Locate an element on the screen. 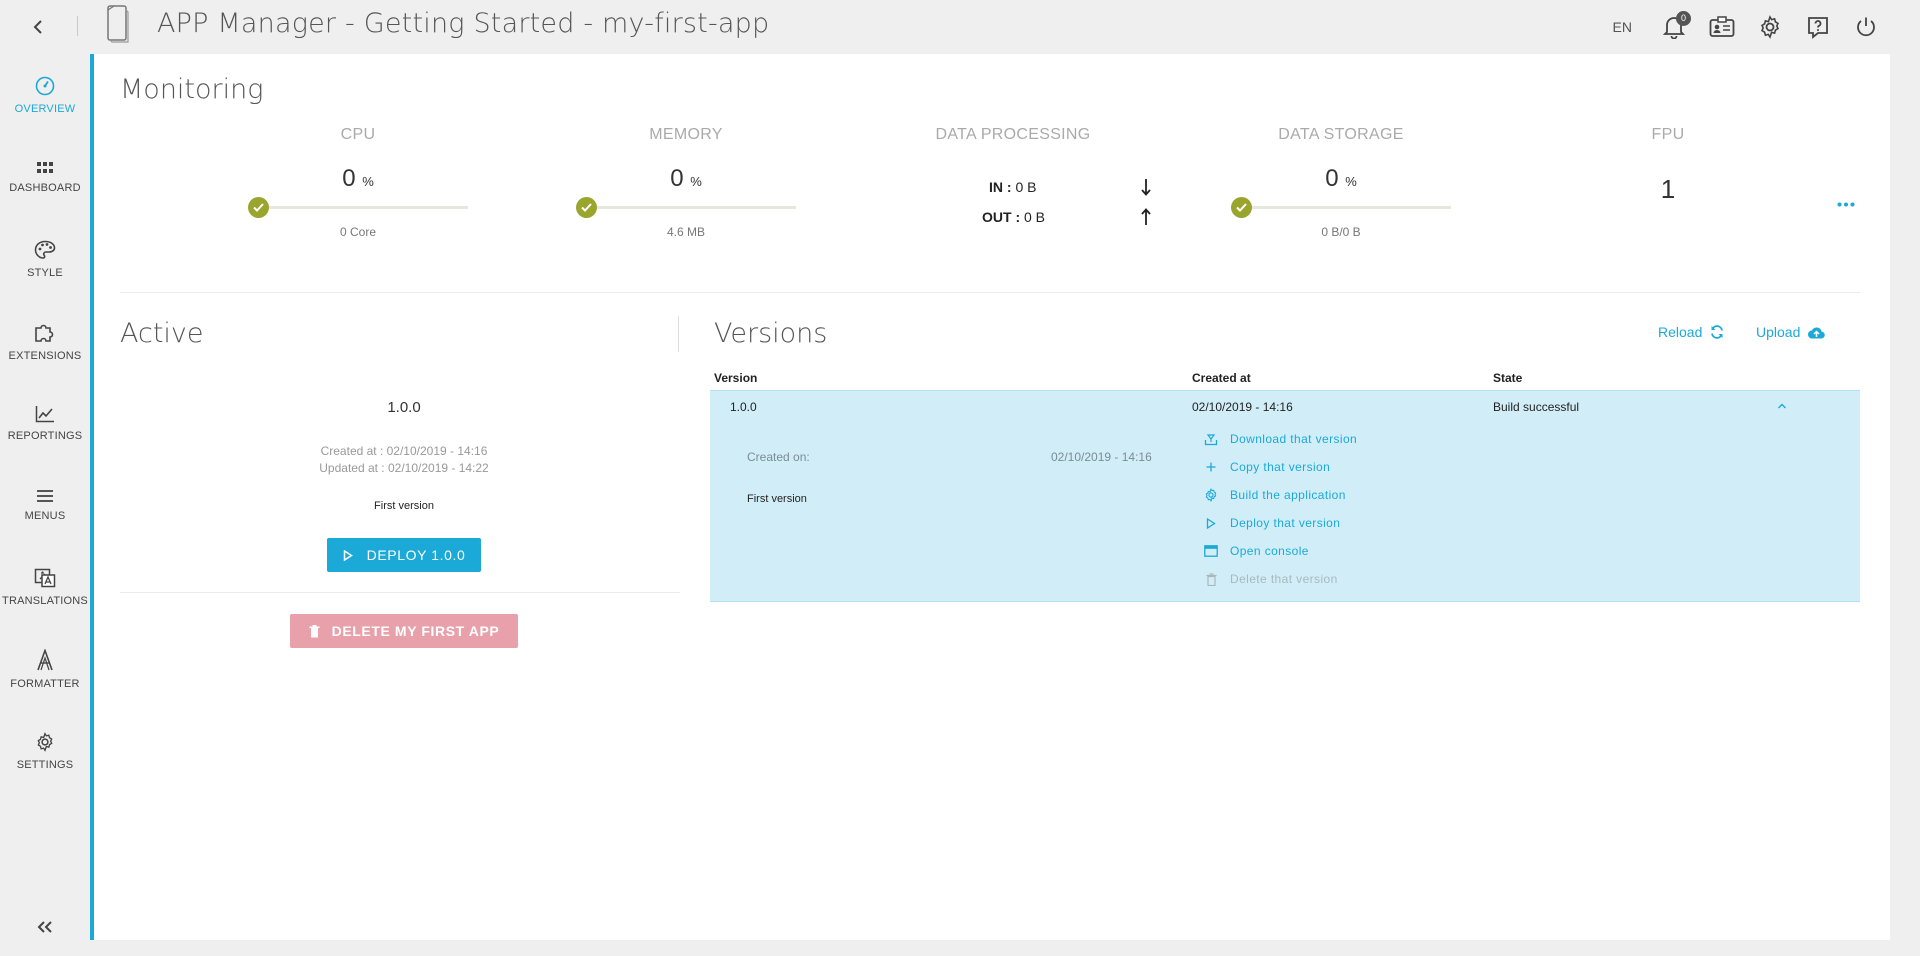 The height and width of the screenshot is (956, 1920). double-chevron-left-icon is located at coordinates (44, 927).